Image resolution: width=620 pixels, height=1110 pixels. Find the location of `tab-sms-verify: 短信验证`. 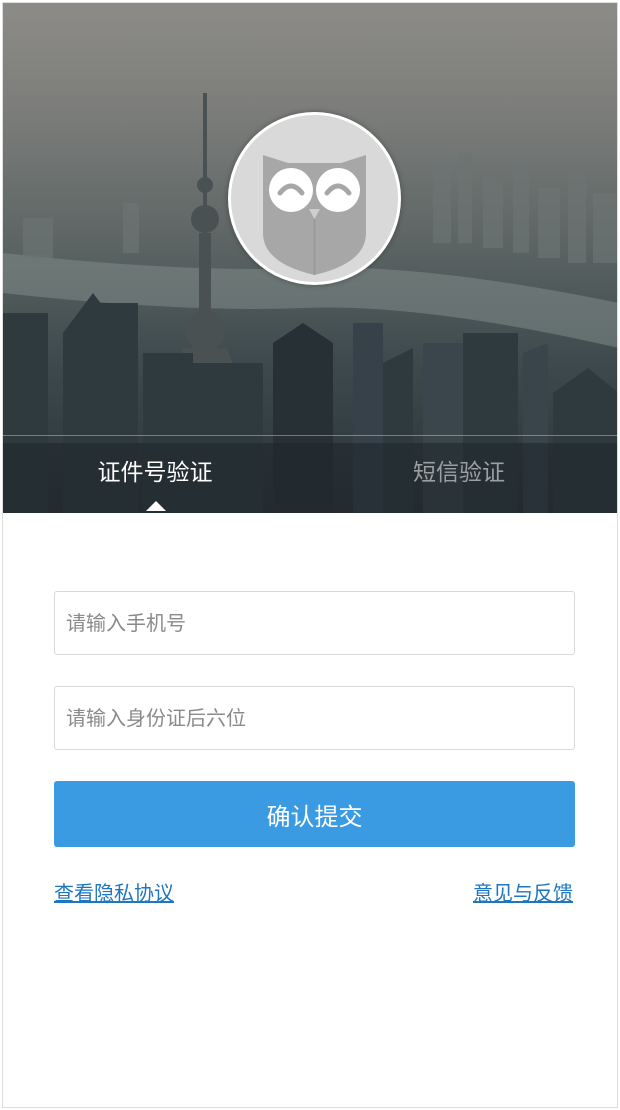

tab-sms-verify: 短信验证 is located at coordinates (459, 473).